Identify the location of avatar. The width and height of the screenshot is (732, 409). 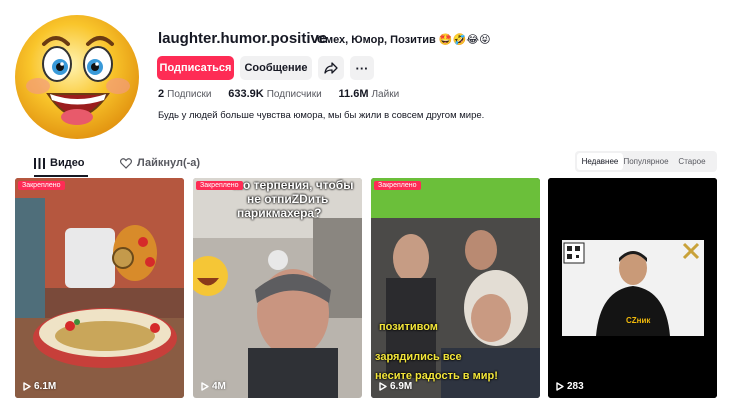
(77, 77).